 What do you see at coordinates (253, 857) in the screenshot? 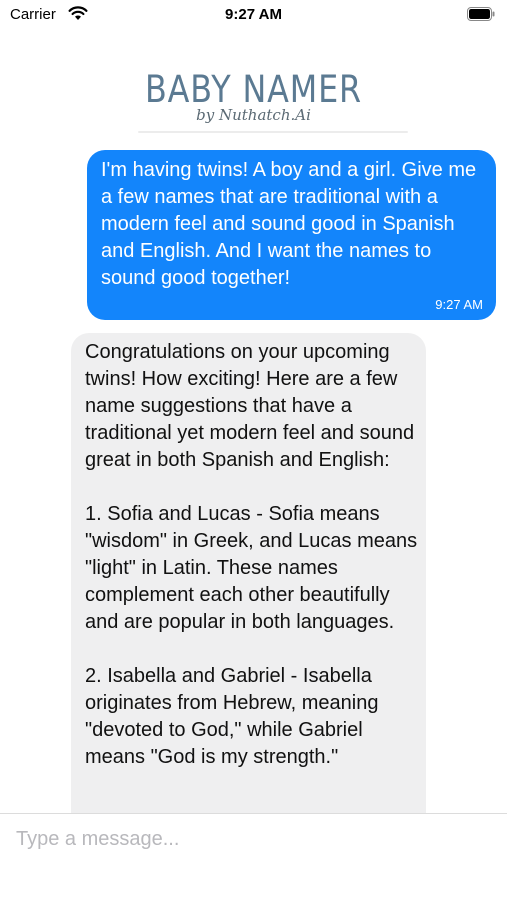
I see `message-composer` at bounding box center [253, 857].